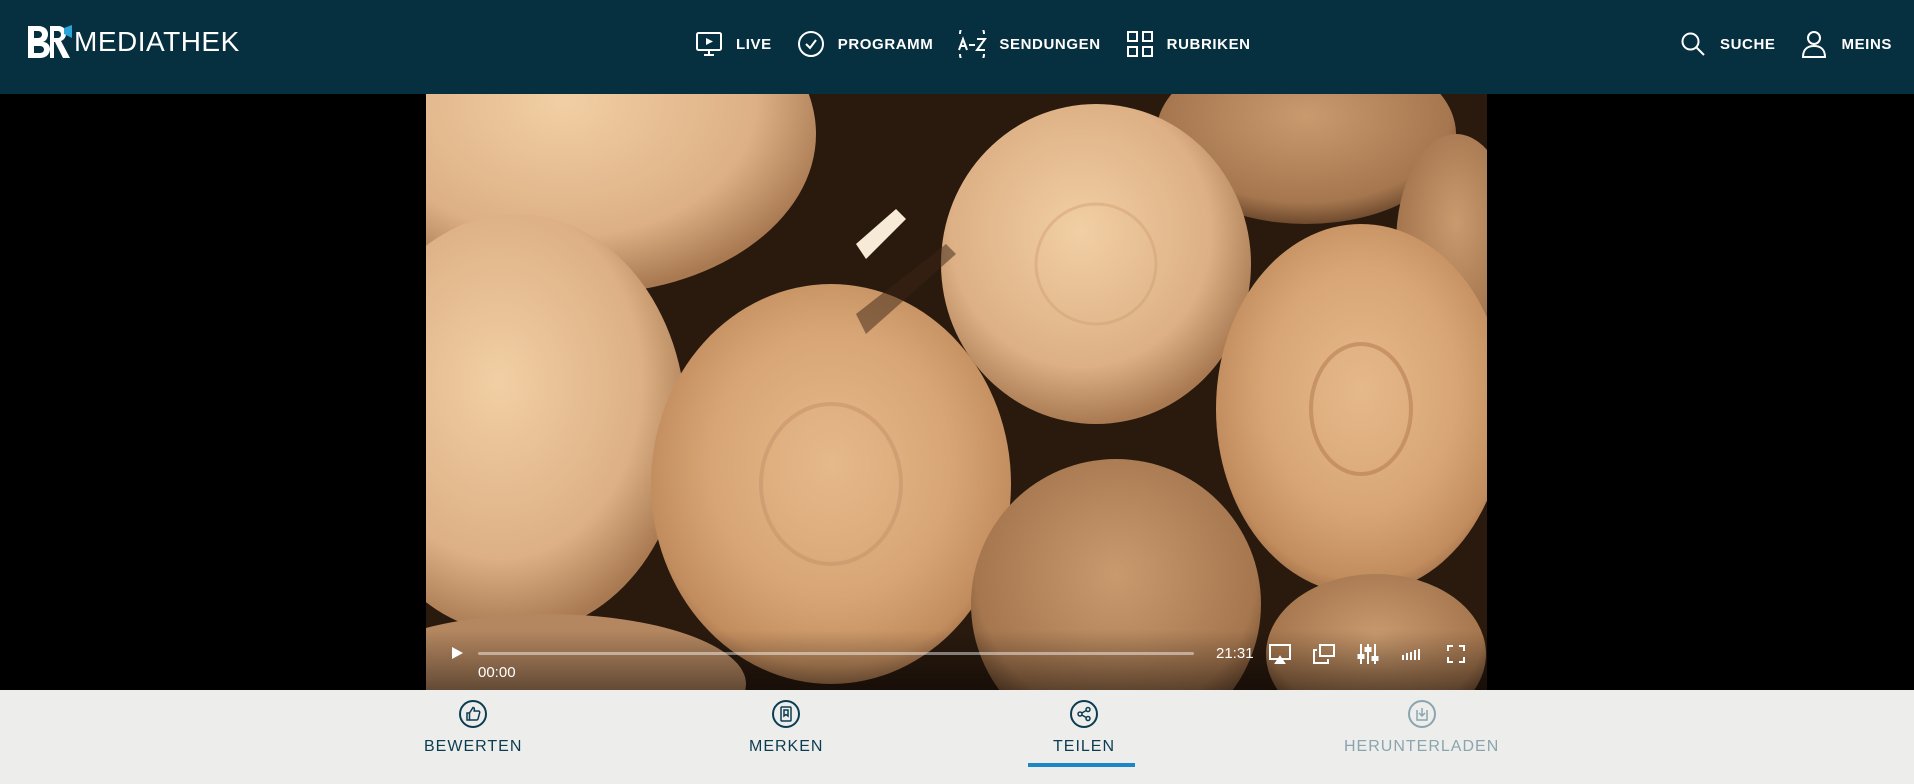 The image size is (1914, 784). What do you see at coordinates (1368, 654) in the screenshot?
I see `settings-sliders-icon` at bounding box center [1368, 654].